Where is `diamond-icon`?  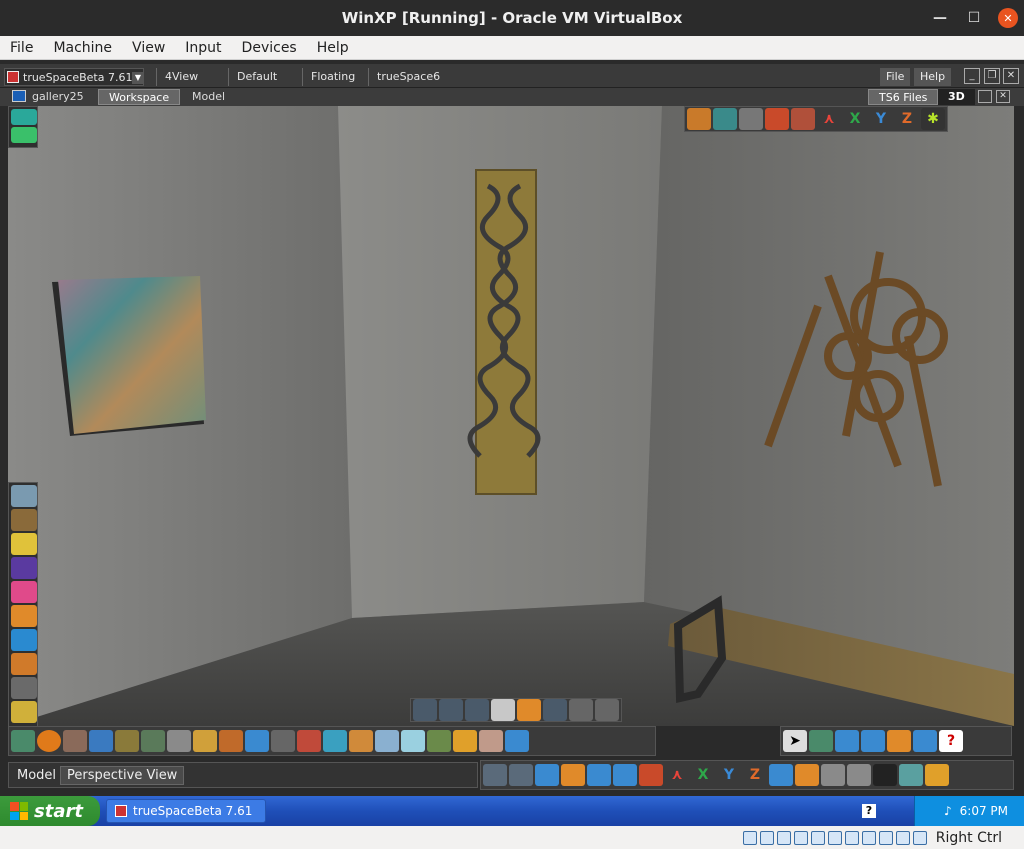 diamond-icon is located at coordinates (581, 710).